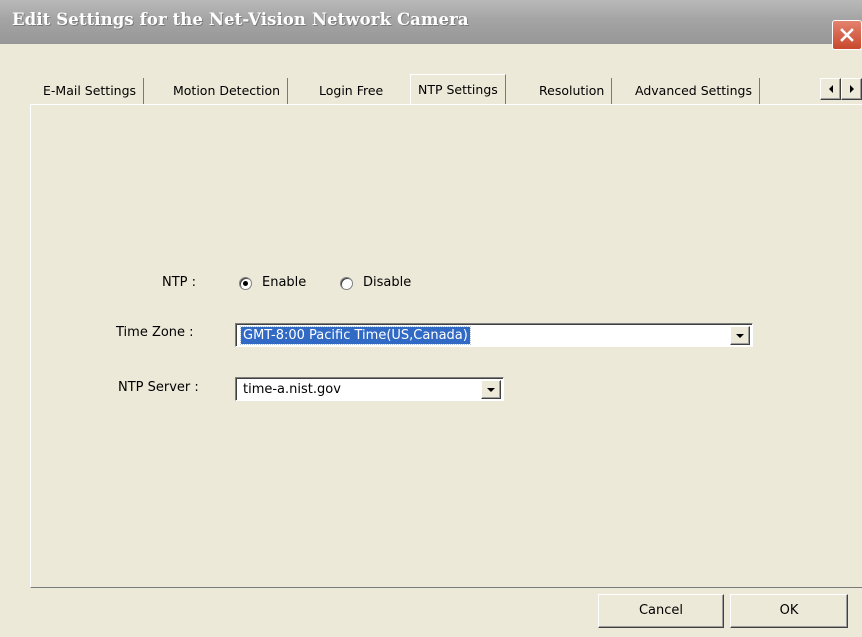 The width and height of the screenshot is (862, 637). What do you see at coordinates (369, 389) in the screenshot?
I see `ntp-server-select: time-a.nist.gov` at bounding box center [369, 389].